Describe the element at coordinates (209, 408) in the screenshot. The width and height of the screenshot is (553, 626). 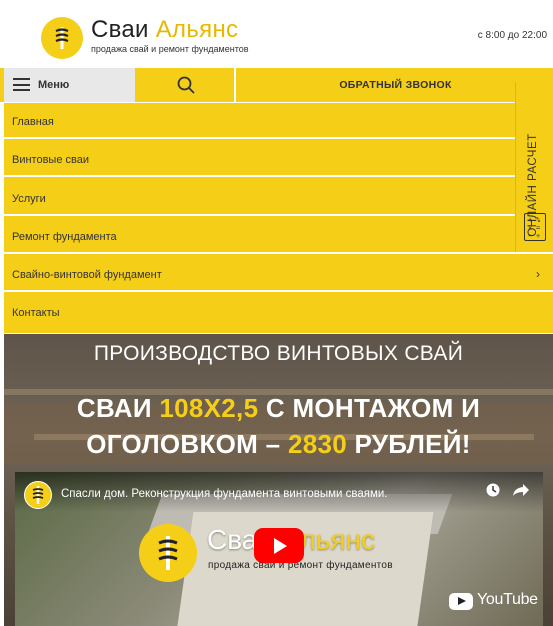
I see `hero-title-highlight1: 108Х2,5` at that location.